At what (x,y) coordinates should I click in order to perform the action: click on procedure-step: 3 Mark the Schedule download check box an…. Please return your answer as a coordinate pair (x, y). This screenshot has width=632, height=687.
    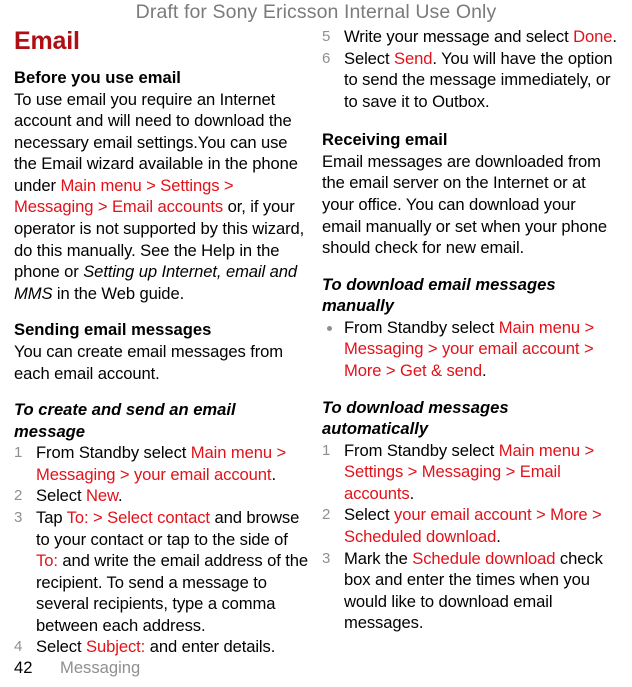
    Looking at the image, I should click on (470, 591).